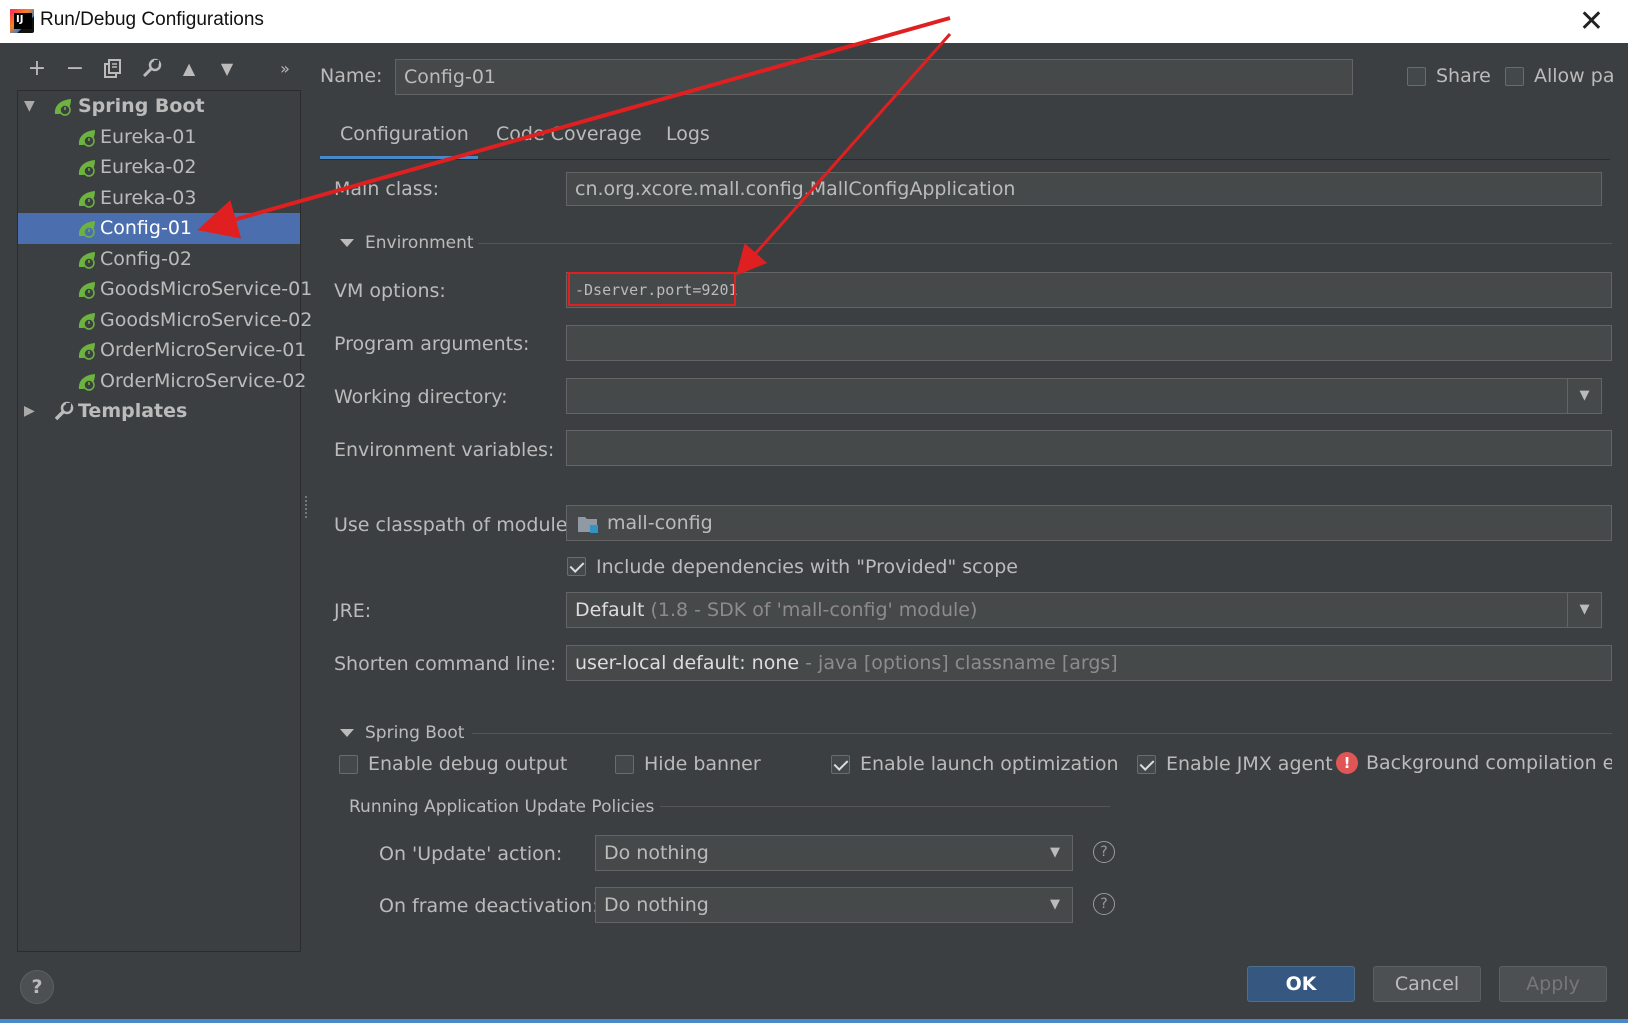 The width and height of the screenshot is (1628, 1023). I want to click on share-label: Share, so click(1463, 76).